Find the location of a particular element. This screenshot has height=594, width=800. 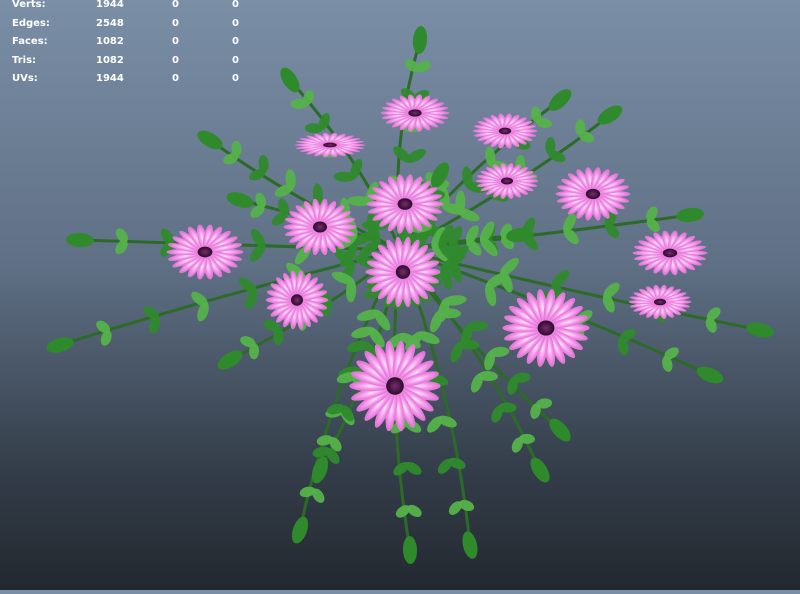

hud-label: Tris: is located at coordinates (24, 60).